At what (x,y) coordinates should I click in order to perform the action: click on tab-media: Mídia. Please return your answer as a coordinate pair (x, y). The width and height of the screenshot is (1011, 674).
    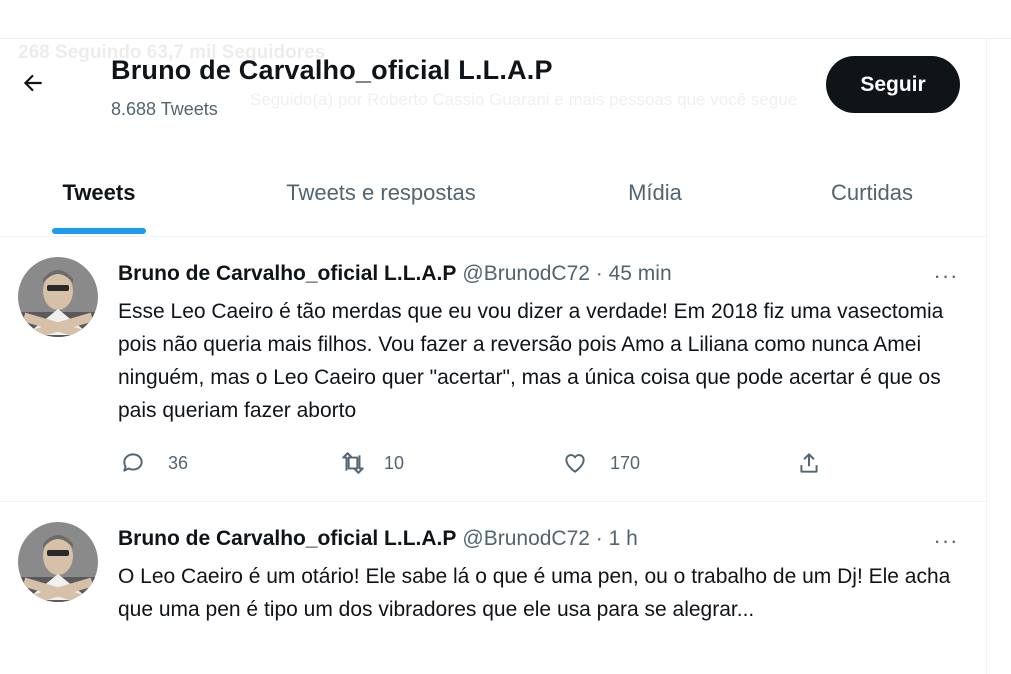
    Looking at the image, I should click on (655, 192).